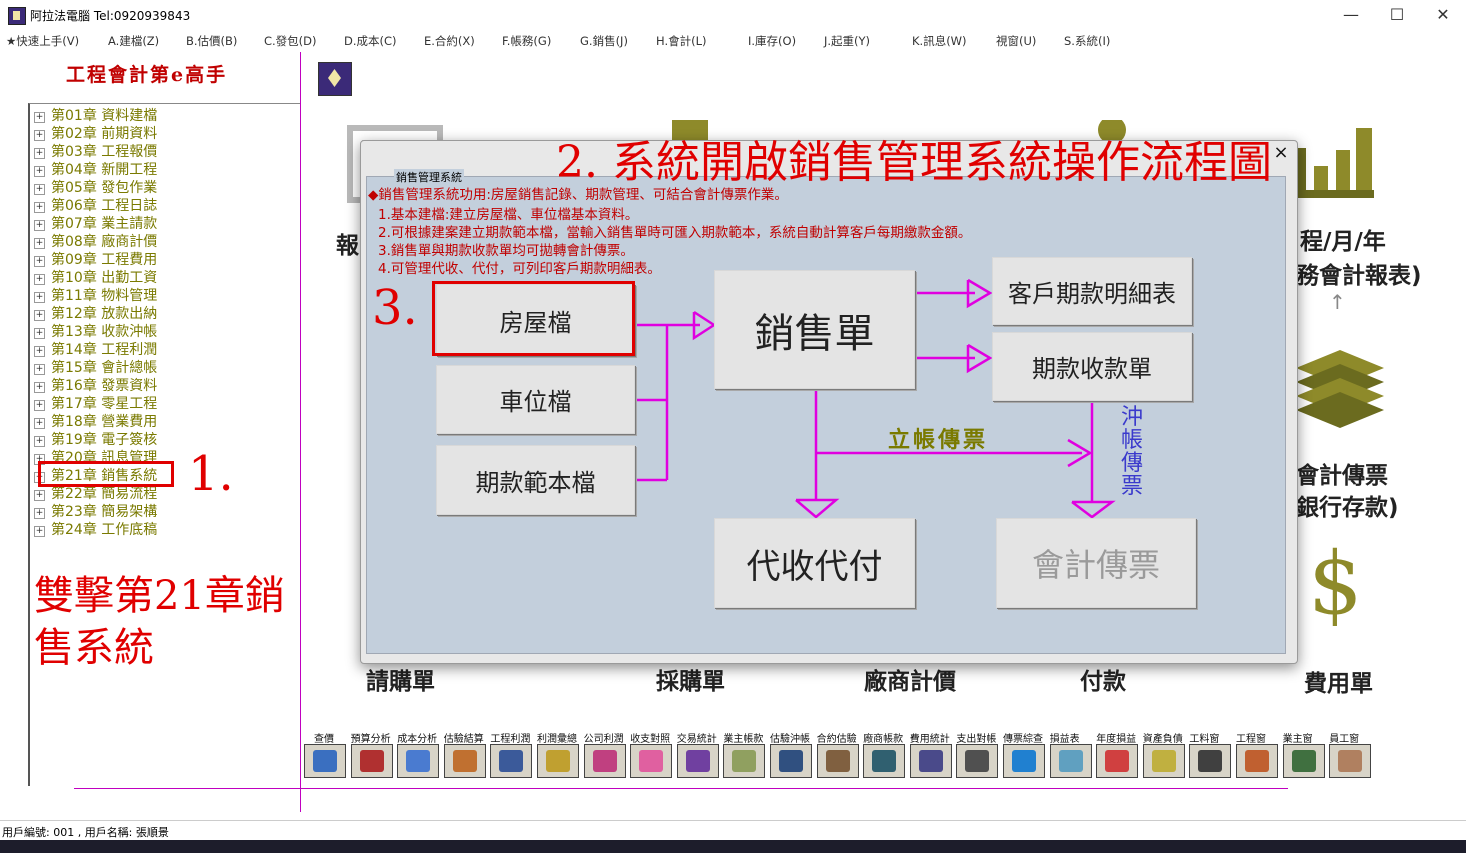 The image size is (1466, 853). What do you see at coordinates (324, 739) in the screenshot?
I see `toolbar-label: 查價` at bounding box center [324, 739].